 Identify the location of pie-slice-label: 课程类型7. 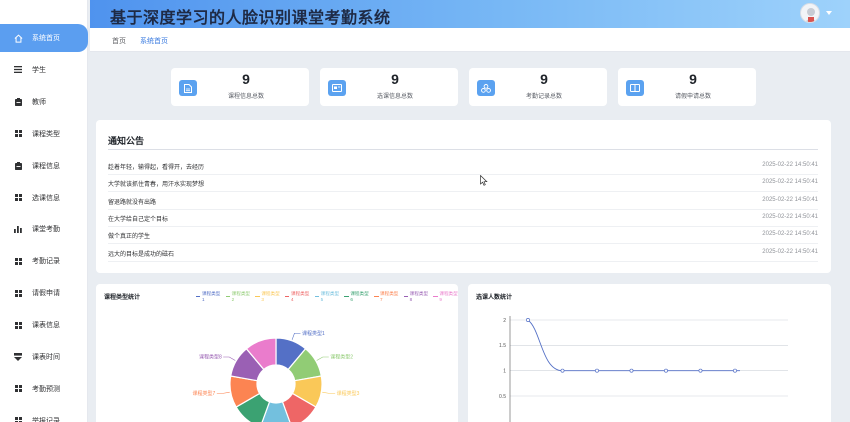
(204, 393).